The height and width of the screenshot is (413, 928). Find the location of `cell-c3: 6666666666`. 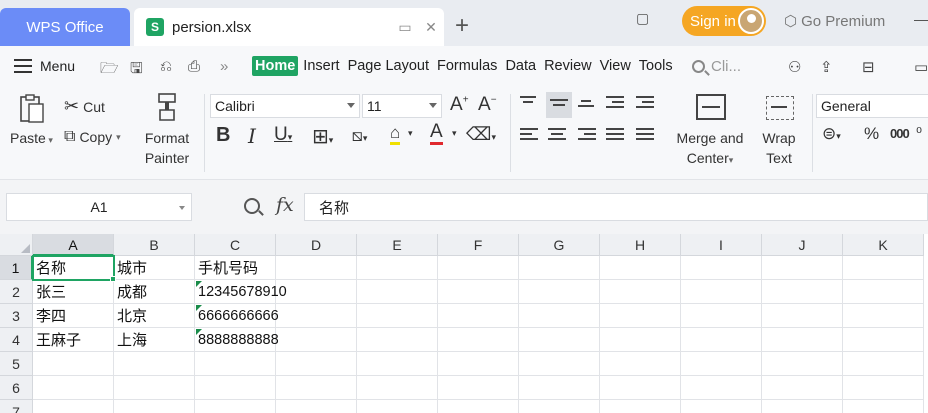

cell-c3: 6666666666 is located at coordinates (237, 316).